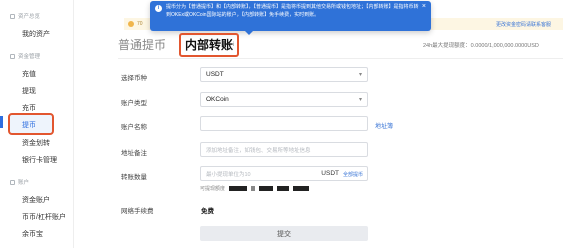 The image size is (563, 248). Describe the element at coordinates (29, 125) in the screenshot. I see `sidebar-item-withdraw-coin: 提币` at that location.